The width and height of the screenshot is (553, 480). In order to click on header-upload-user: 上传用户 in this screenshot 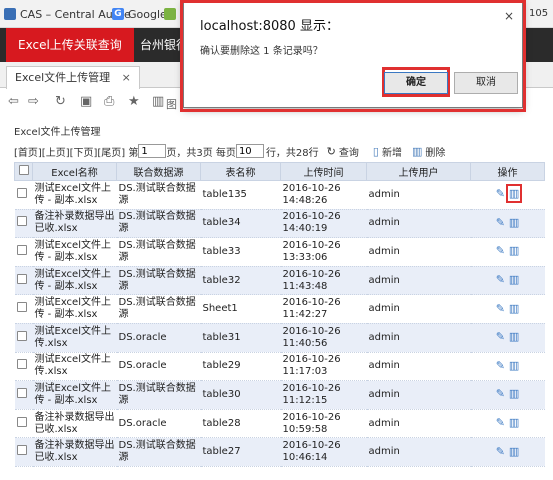, I will do `click(418, 171)`.